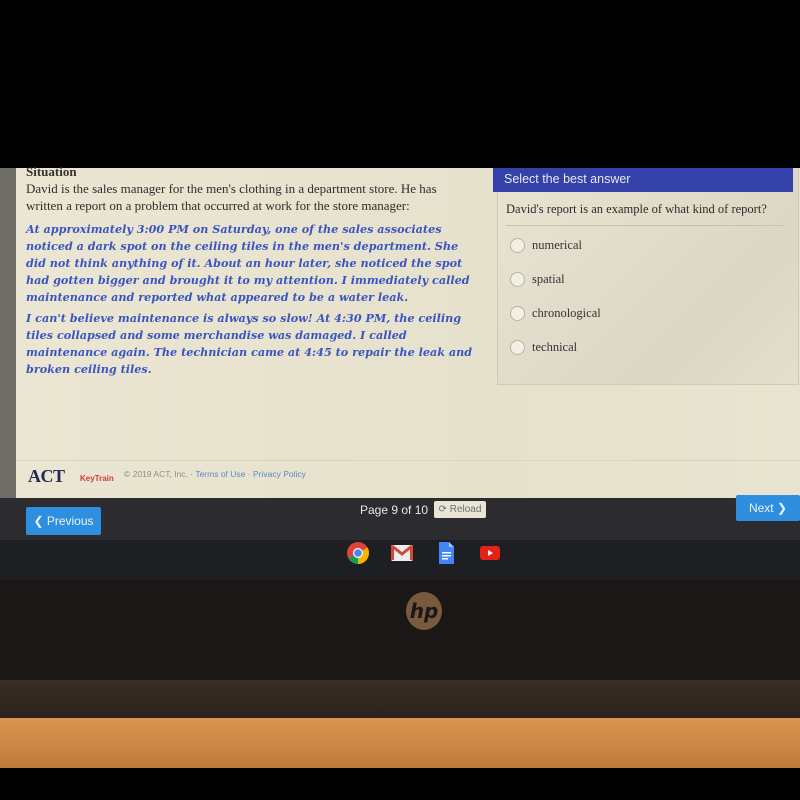 The width and height of the screenshot is (800, 800). Describe the element at coordinates (645, 225) in the screenshot. I see `divider` at that location.